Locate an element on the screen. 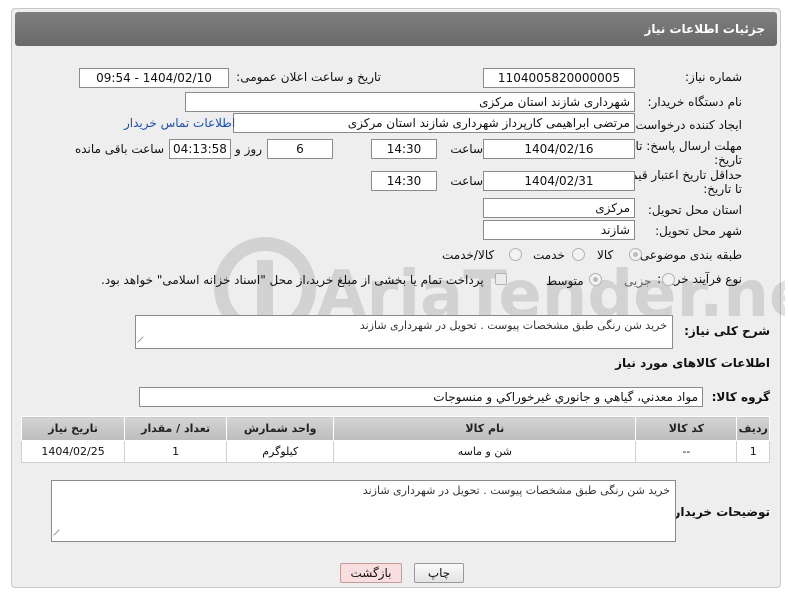 This screenshot has width=788, height=598. price-time-field: 14:30 is located at coordinates (404, 181).